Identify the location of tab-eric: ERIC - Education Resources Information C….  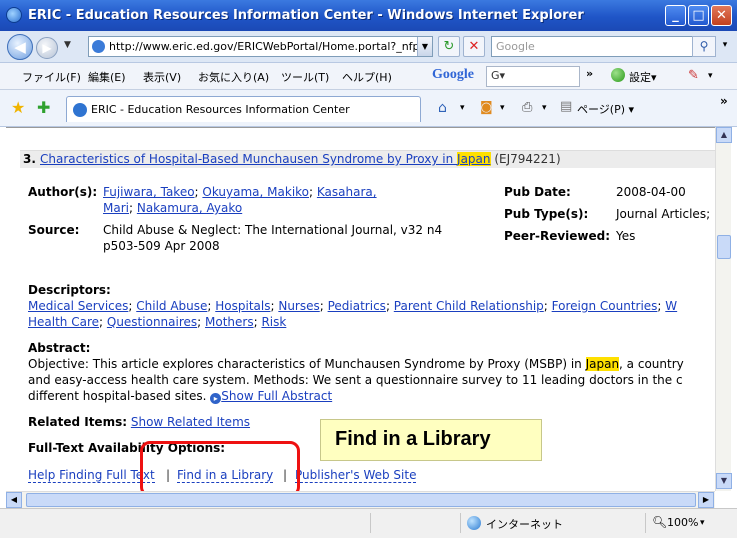
(243, 109).